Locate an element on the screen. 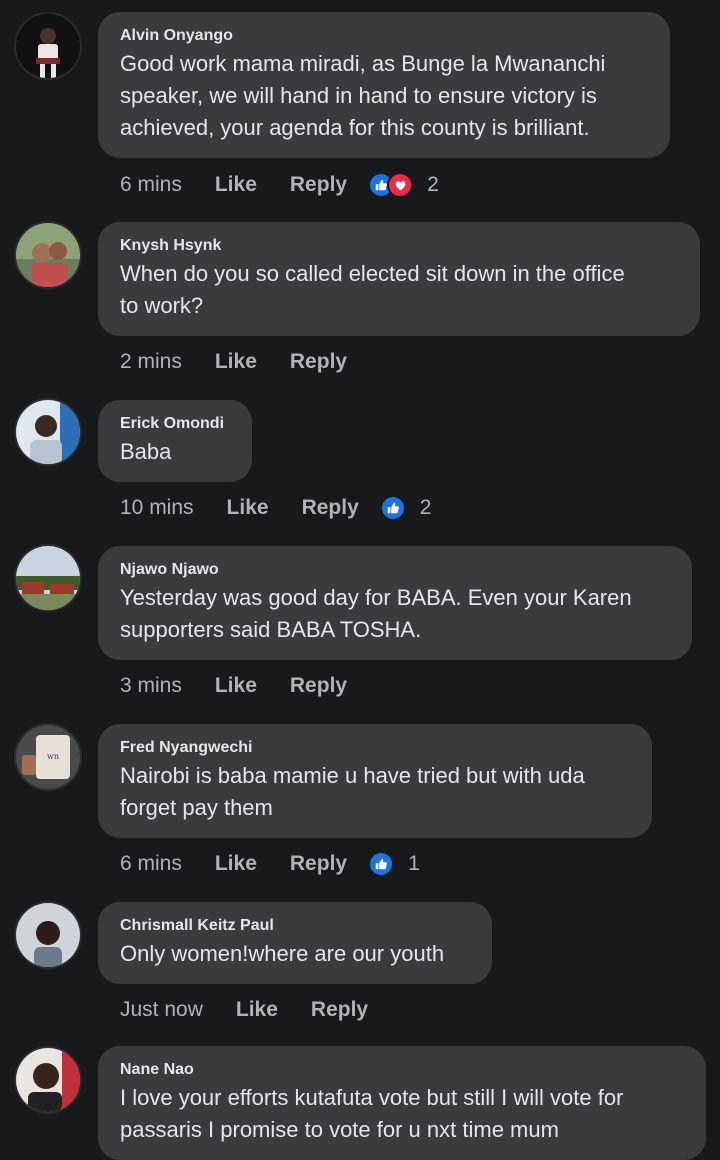 This screenshot has height=1160, width=720. avatar: wn is located at coordinates (48, 757).